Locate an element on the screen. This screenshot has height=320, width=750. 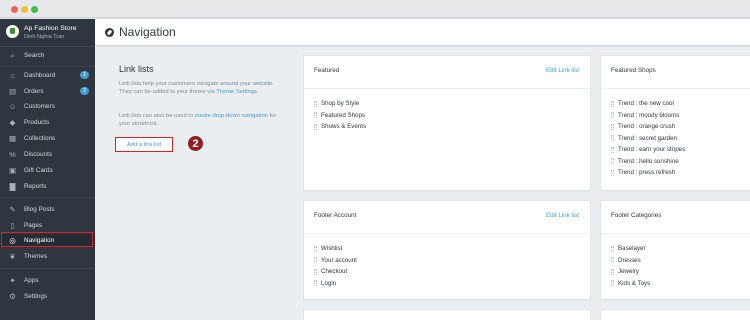
sidebar-item-orders: ▤ Orders 2 is located at coordinates (47, 91).